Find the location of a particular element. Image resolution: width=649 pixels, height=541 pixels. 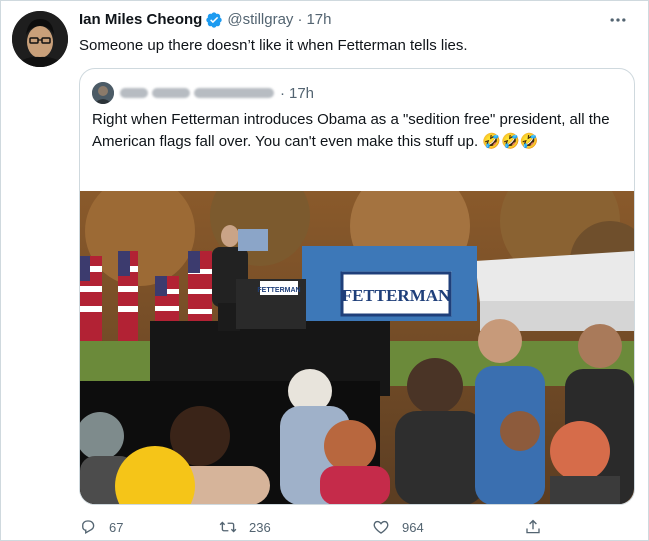

share-button is located at coordinates (533, 527).